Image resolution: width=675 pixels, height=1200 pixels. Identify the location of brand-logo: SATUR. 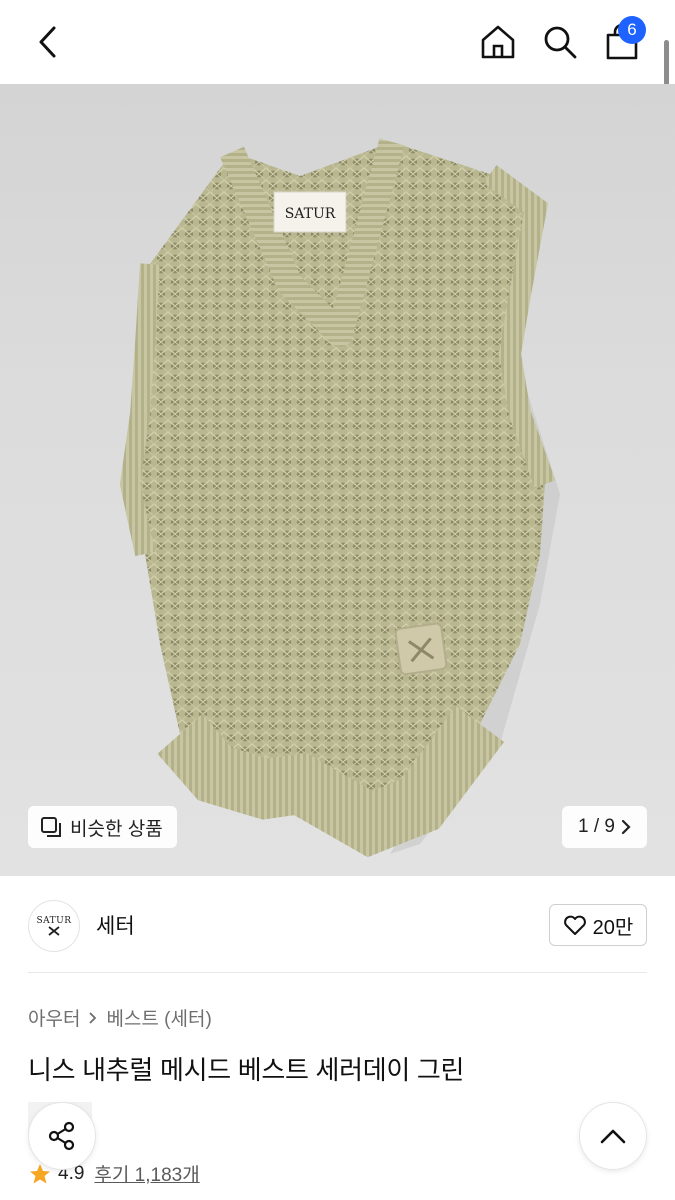
(54, 926).